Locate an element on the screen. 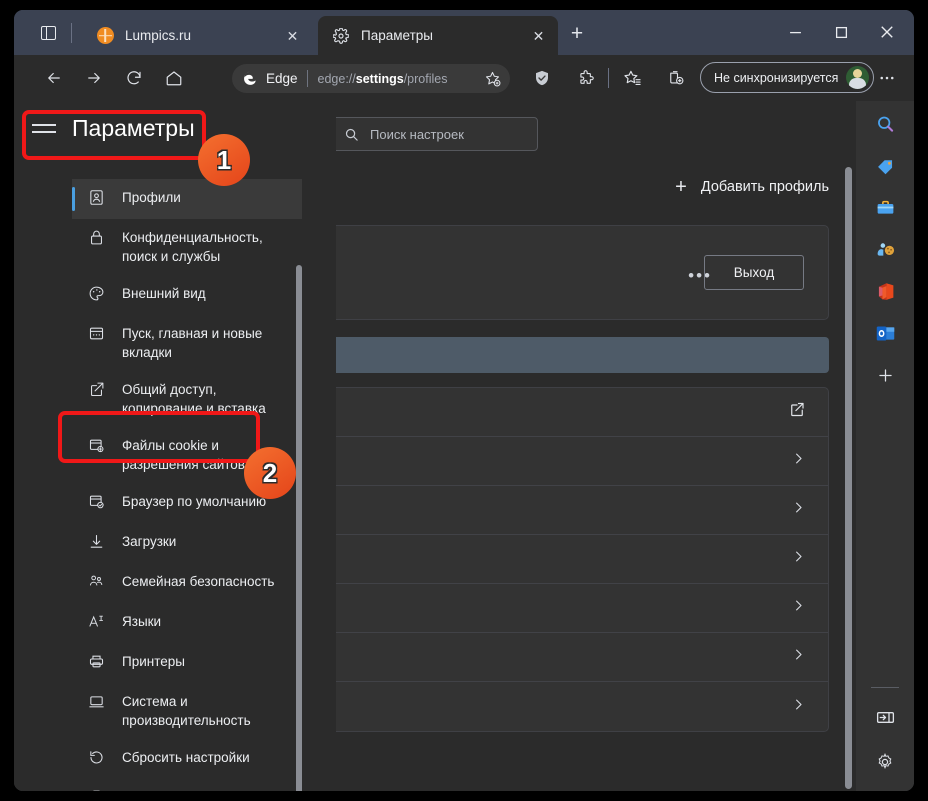 This screenshot has width=928, height=801. lock-icon is located at coordinates (96, 237).